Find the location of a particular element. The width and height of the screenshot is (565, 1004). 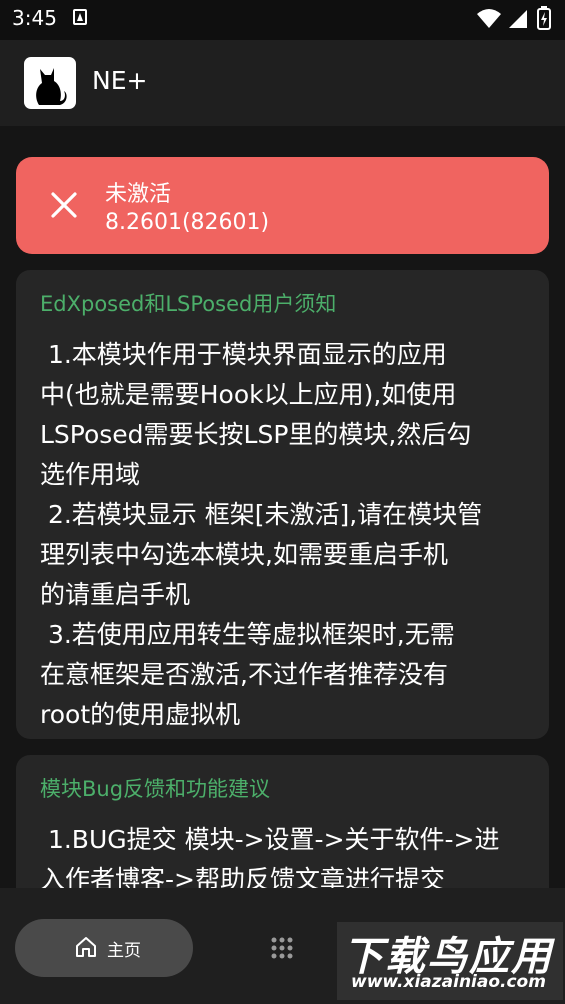

nav-home-tab: 主页 is located at coordinates (104, 948).